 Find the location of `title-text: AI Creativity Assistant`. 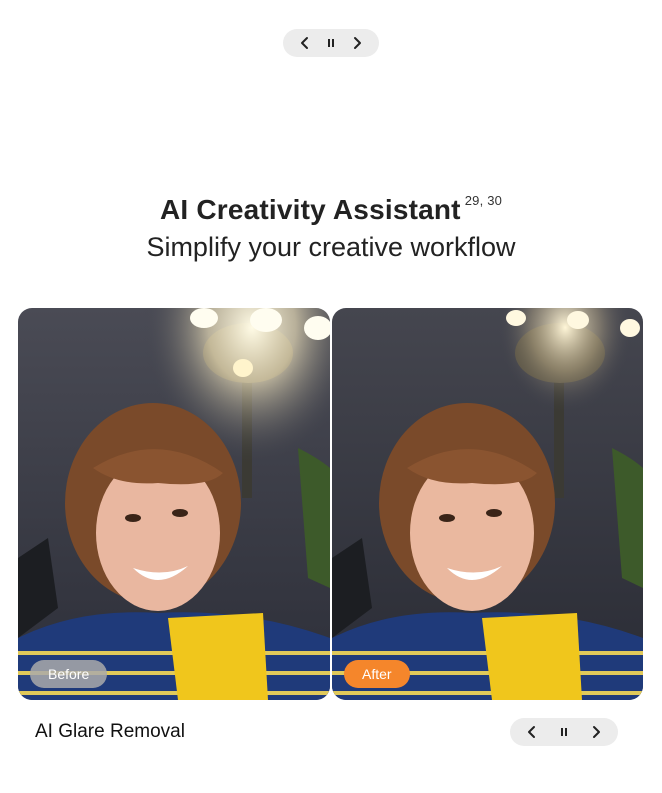

title-text: AI Creativity Assistant is located at coordinates (310, 209).